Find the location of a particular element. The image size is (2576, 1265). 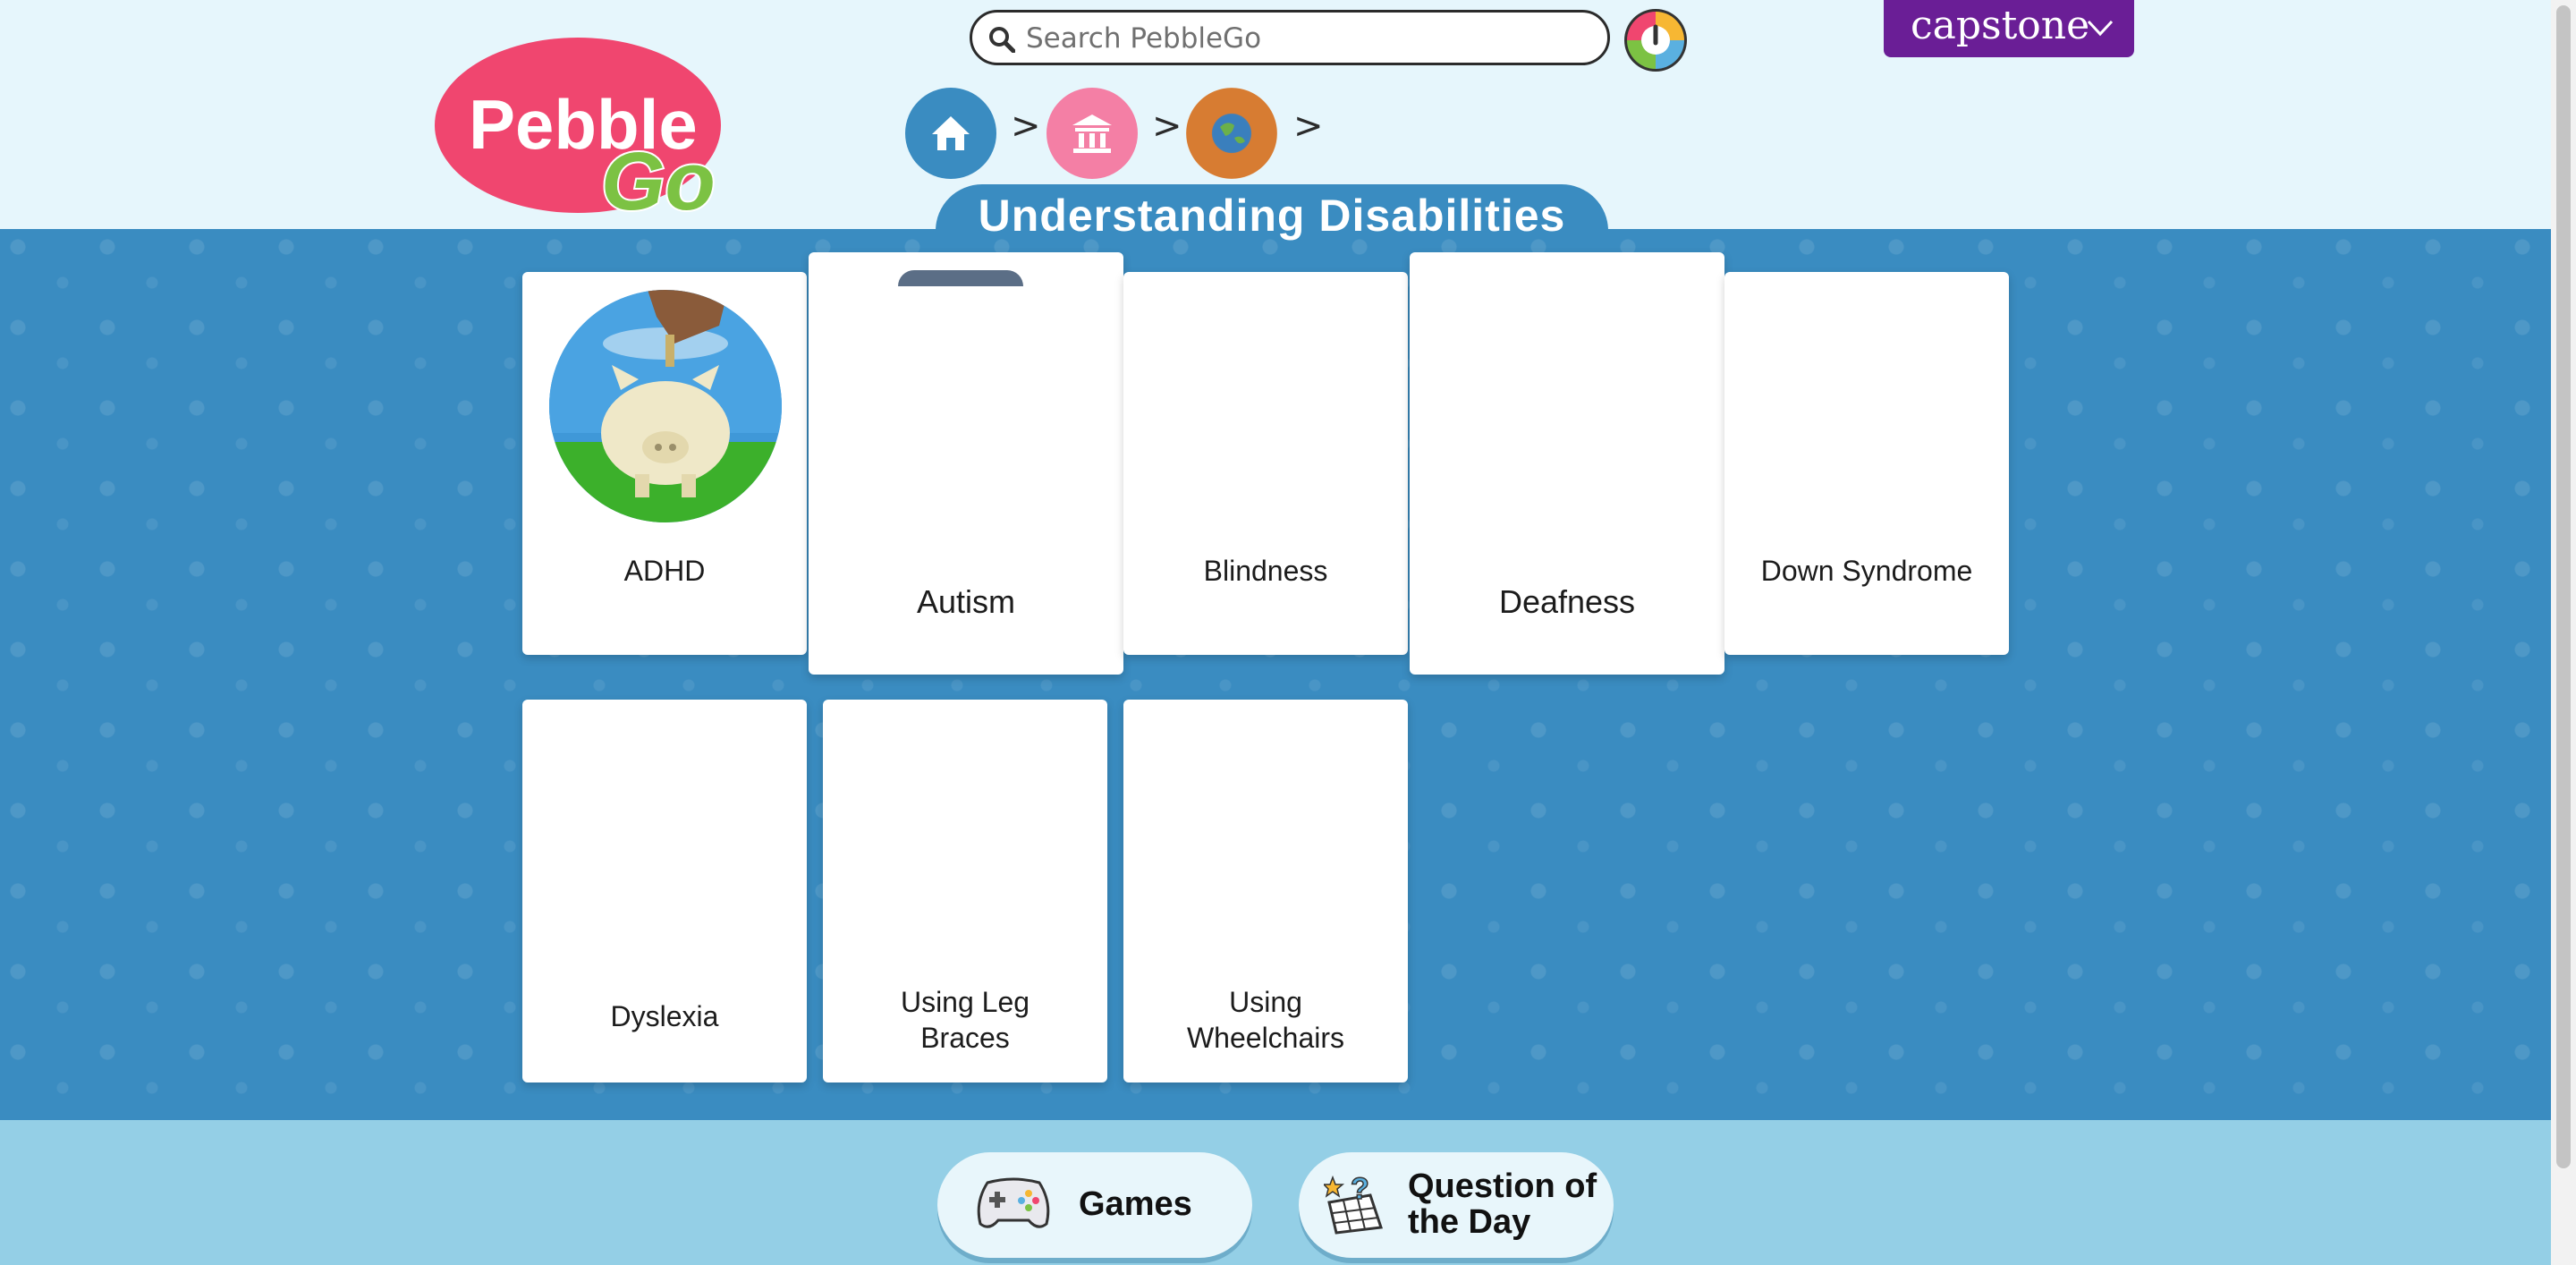

breadcrumb-communities is located at coordinates (1231, 133).